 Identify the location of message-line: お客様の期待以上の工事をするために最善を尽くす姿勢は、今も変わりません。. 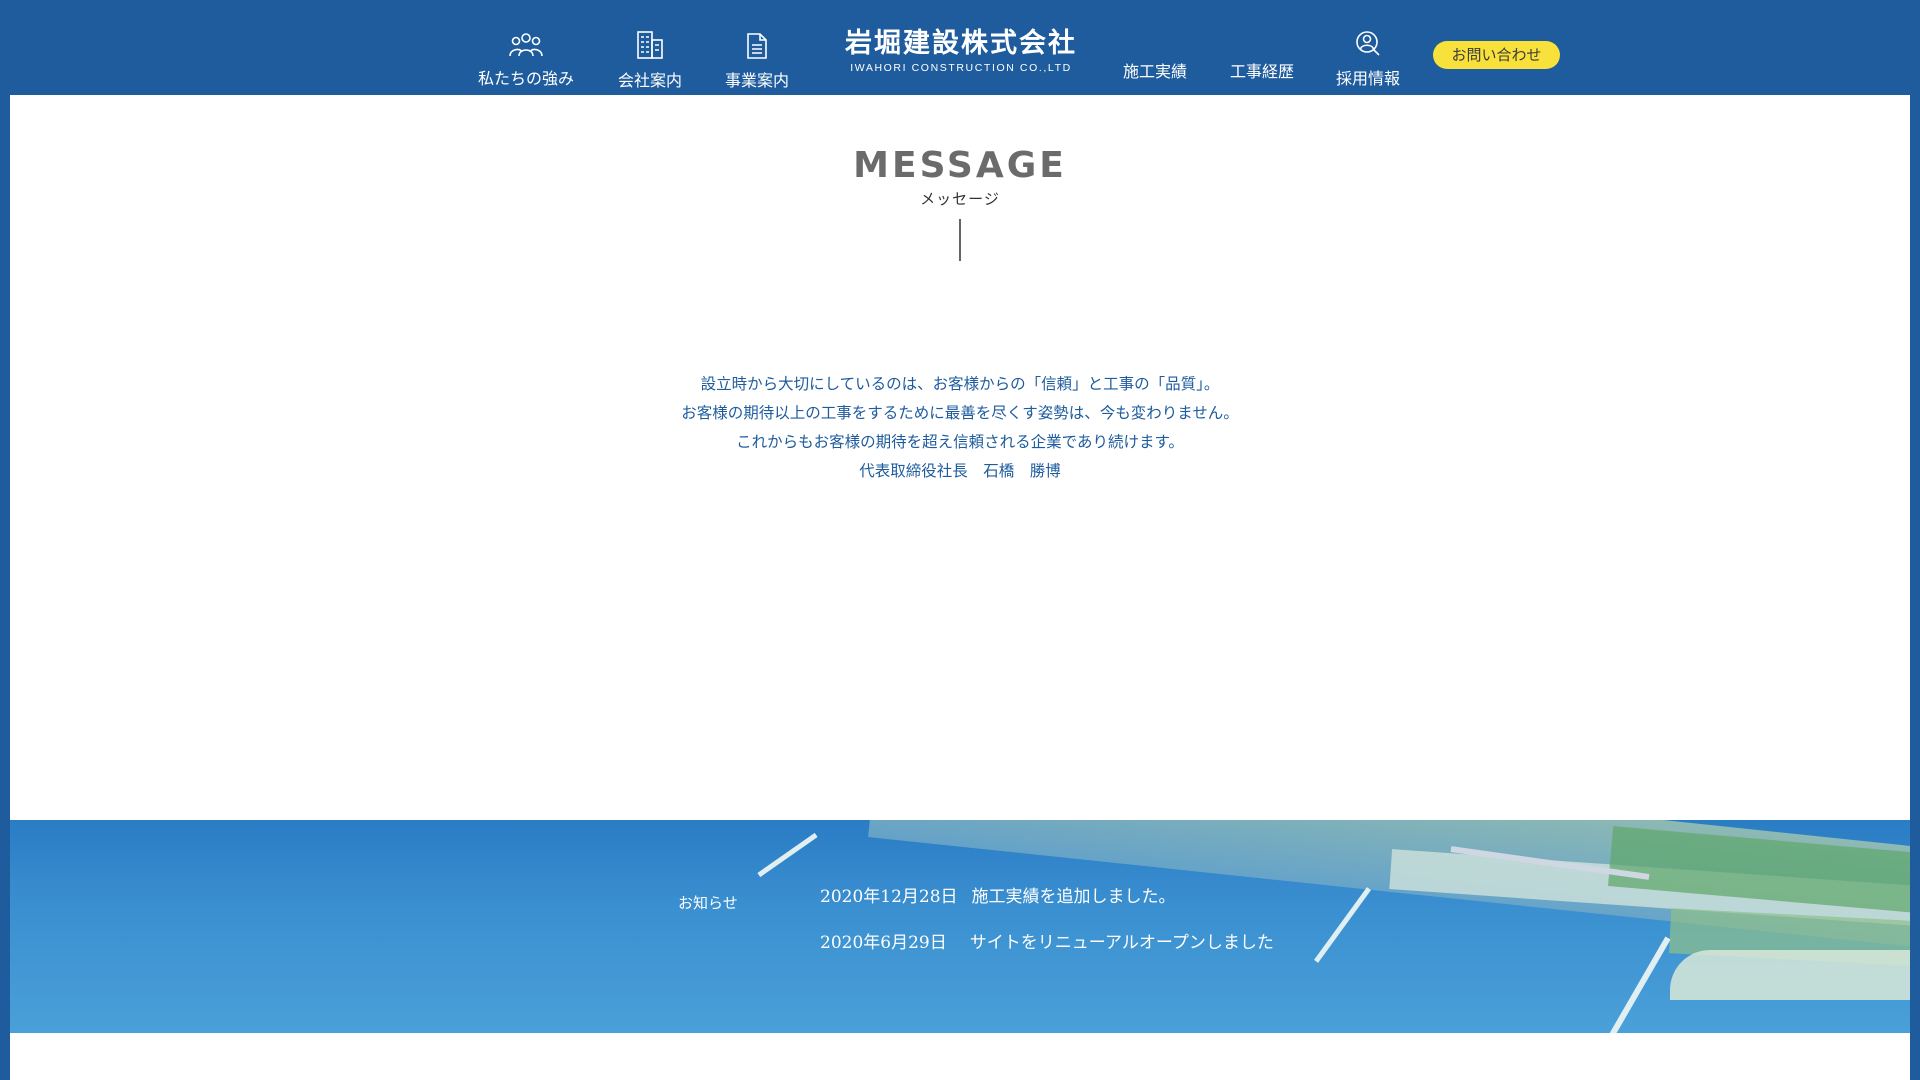
(960, 413).